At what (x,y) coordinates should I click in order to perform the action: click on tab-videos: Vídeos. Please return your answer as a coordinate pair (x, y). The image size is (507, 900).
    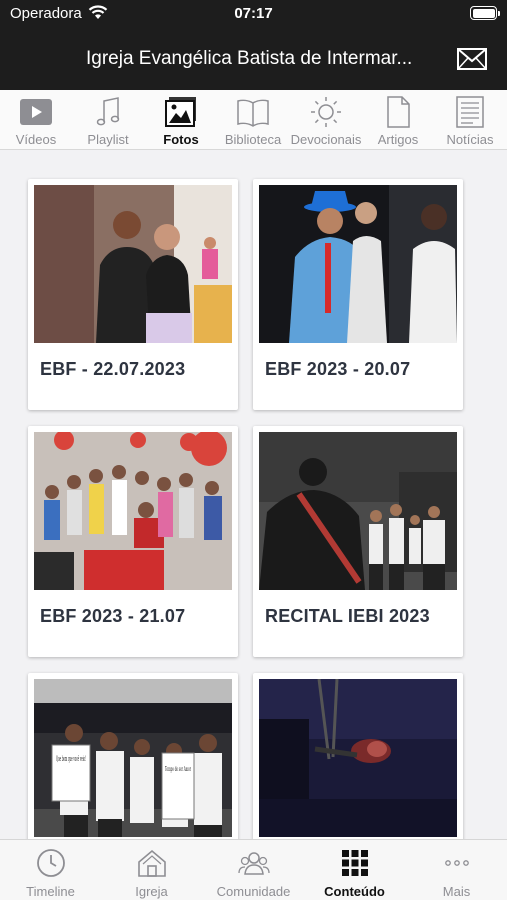
    Looking at the image, I should click on (36, 120).